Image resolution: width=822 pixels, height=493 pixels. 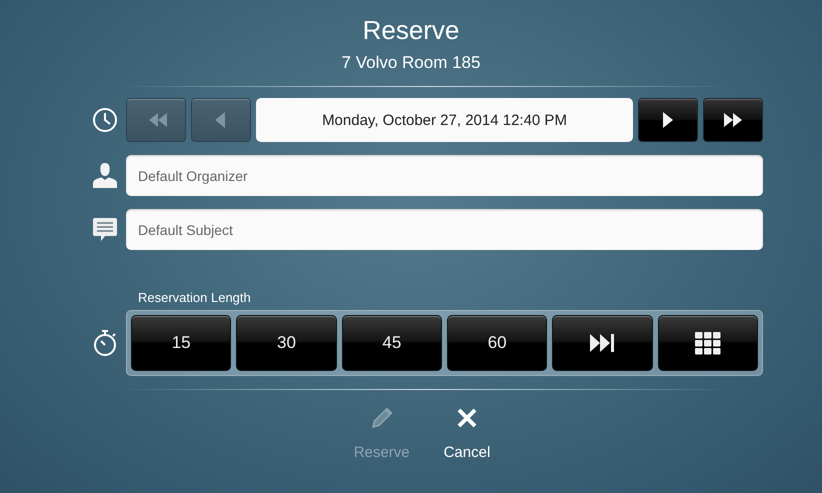 I want to click on room-name: 7 Volvo Room 185, so click(x=411, y=63).